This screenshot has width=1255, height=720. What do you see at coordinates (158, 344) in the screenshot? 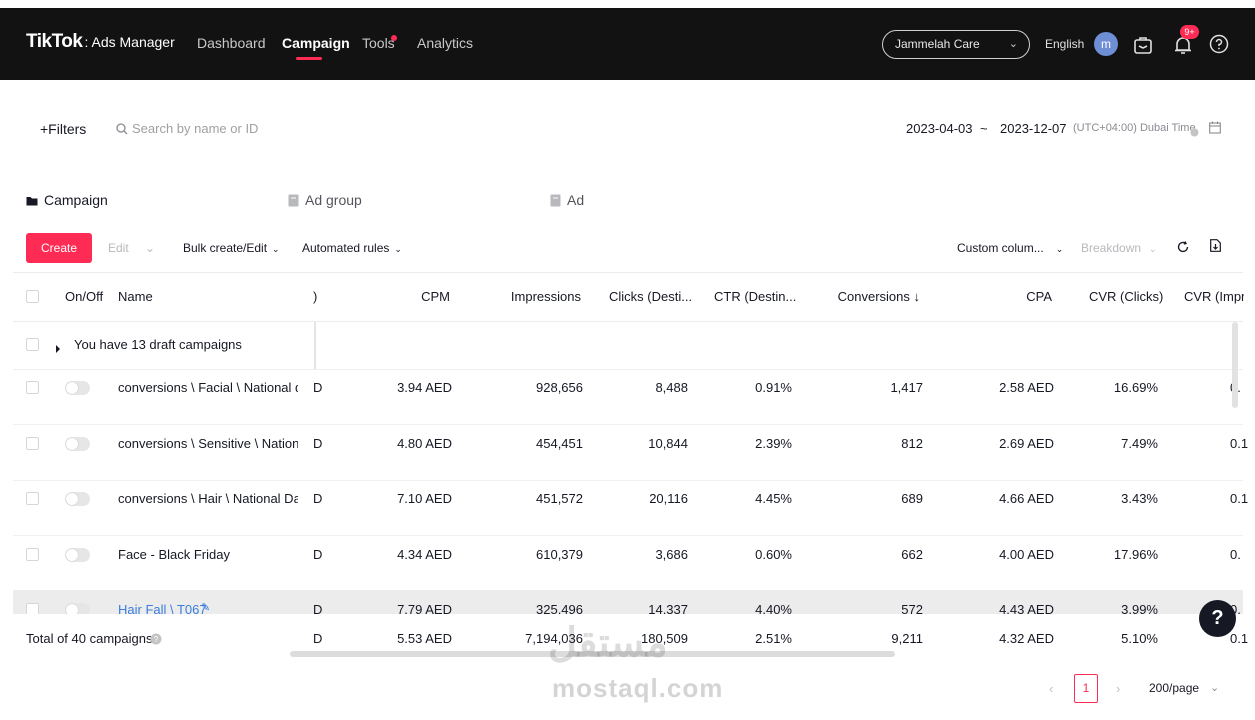
I see `draft-campaigns-label: You have 13 draft campaigns` at bounding box center [158, 344].